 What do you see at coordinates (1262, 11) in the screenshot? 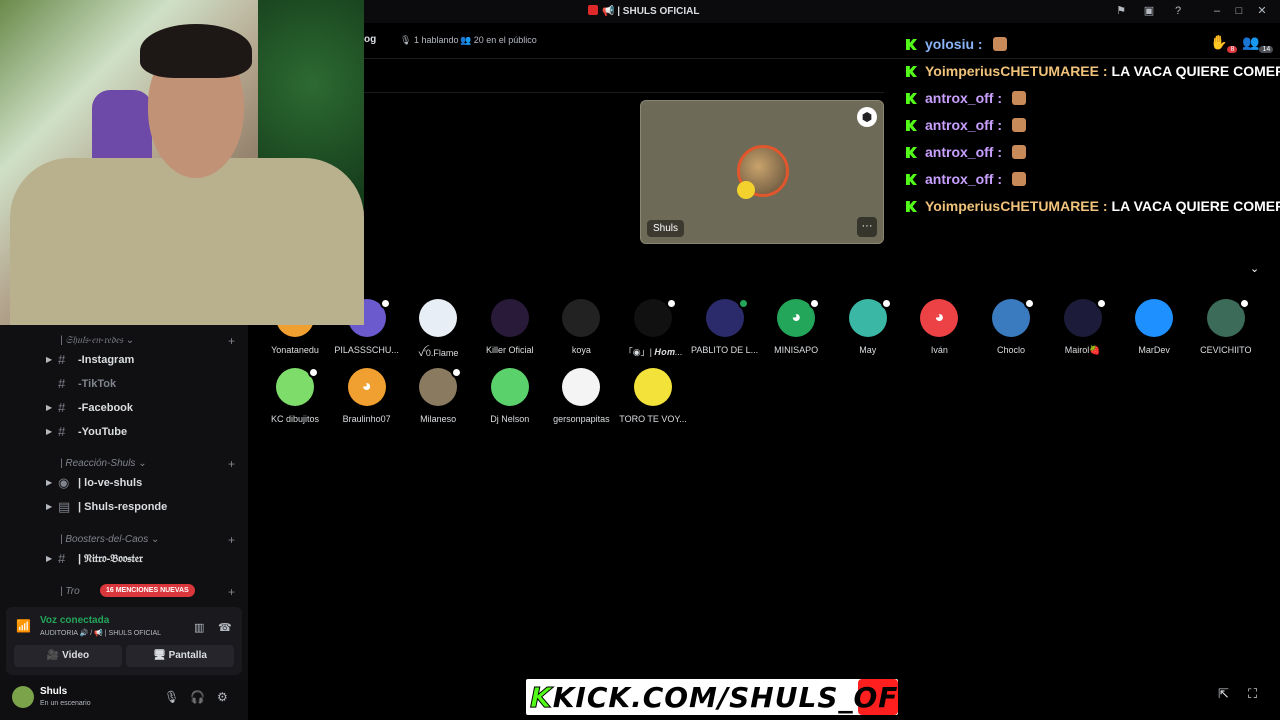
I see `close-icon: ✕` at bounding box center [1262, 11].